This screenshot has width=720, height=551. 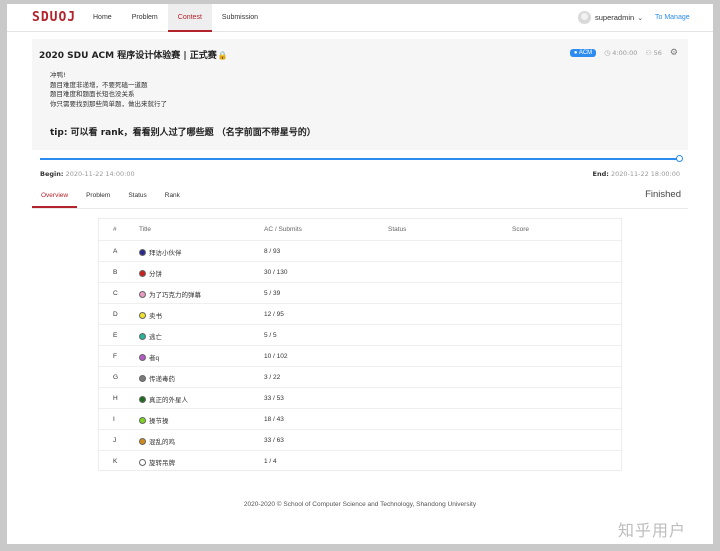 I want to click on desc-line: 题目难度和题面长短也没关系, so click(x=92, y=94).